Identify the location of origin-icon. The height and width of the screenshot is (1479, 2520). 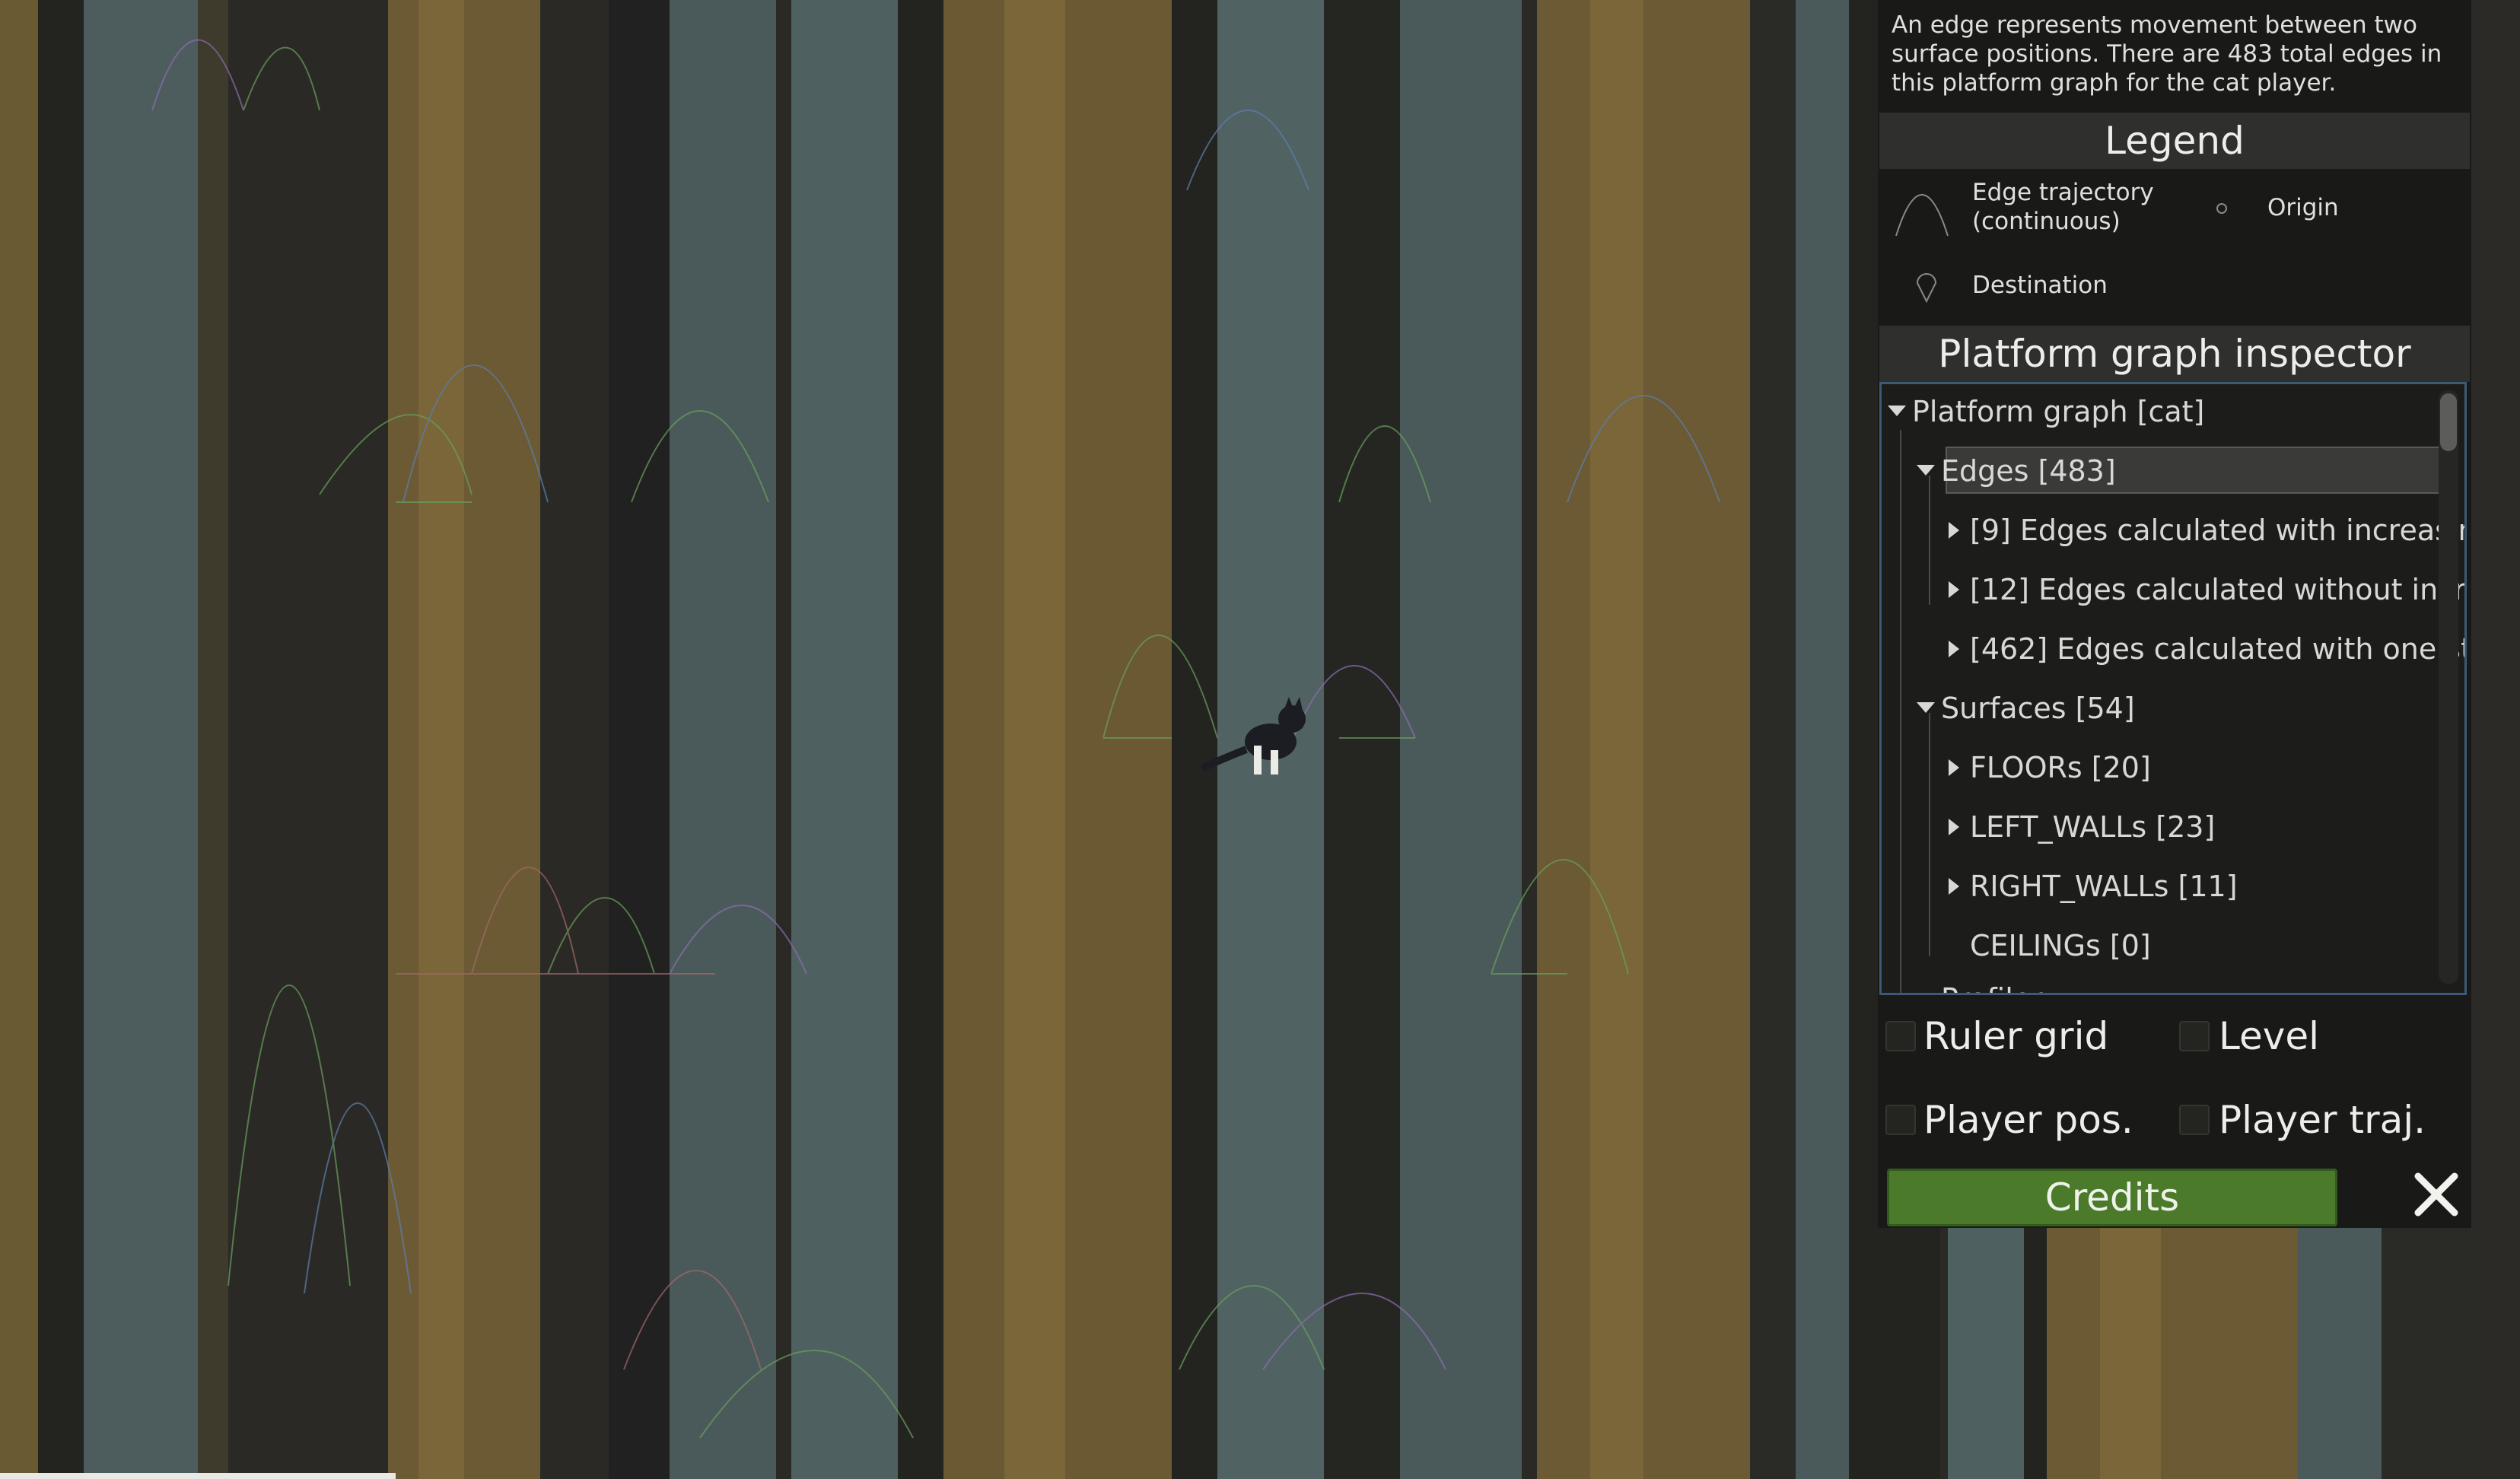
(2221, 209).